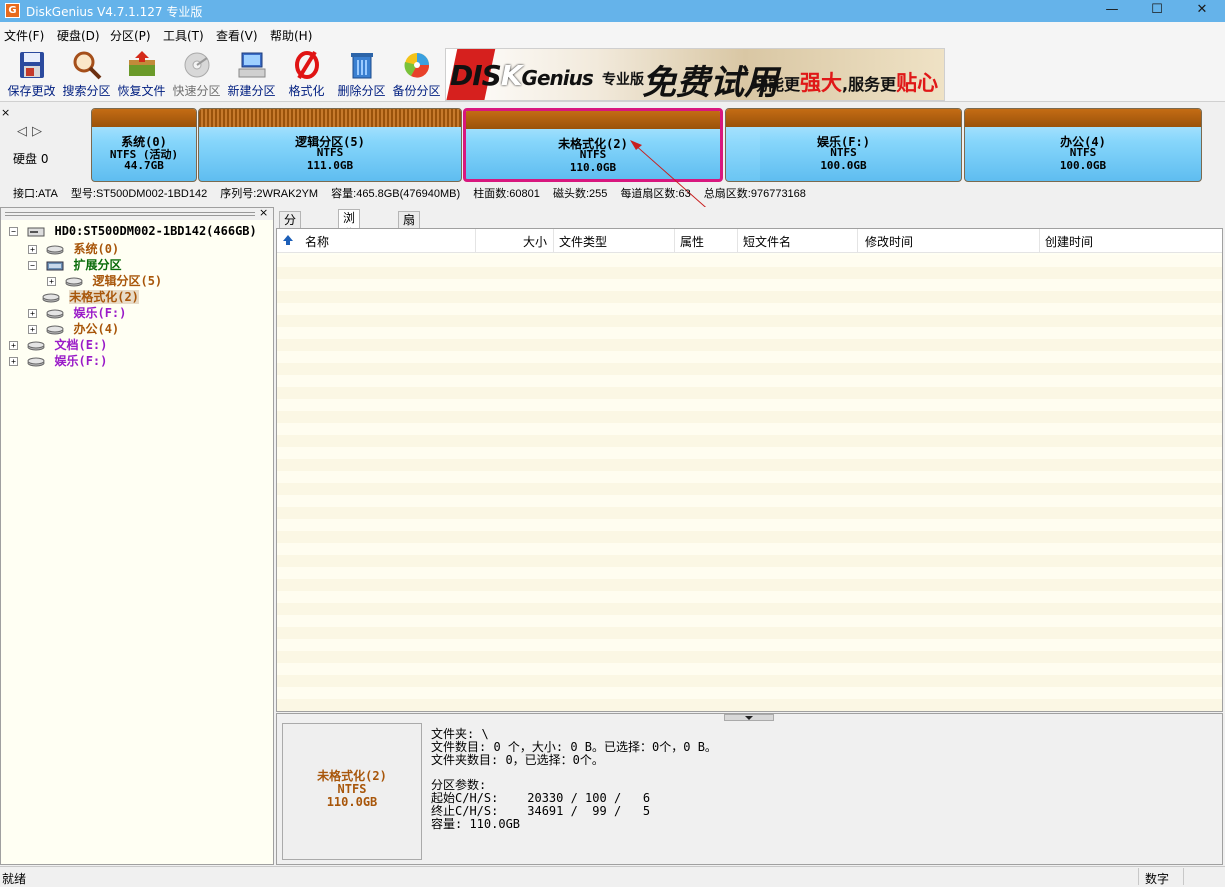 This screenshot has width=1225, height=887. What do you see at coordinates (1083, 145) in the screenshot?
I see `partition-block-office: 办公(4) NTFS 100.0GB` at bounding box center [1083, 145].